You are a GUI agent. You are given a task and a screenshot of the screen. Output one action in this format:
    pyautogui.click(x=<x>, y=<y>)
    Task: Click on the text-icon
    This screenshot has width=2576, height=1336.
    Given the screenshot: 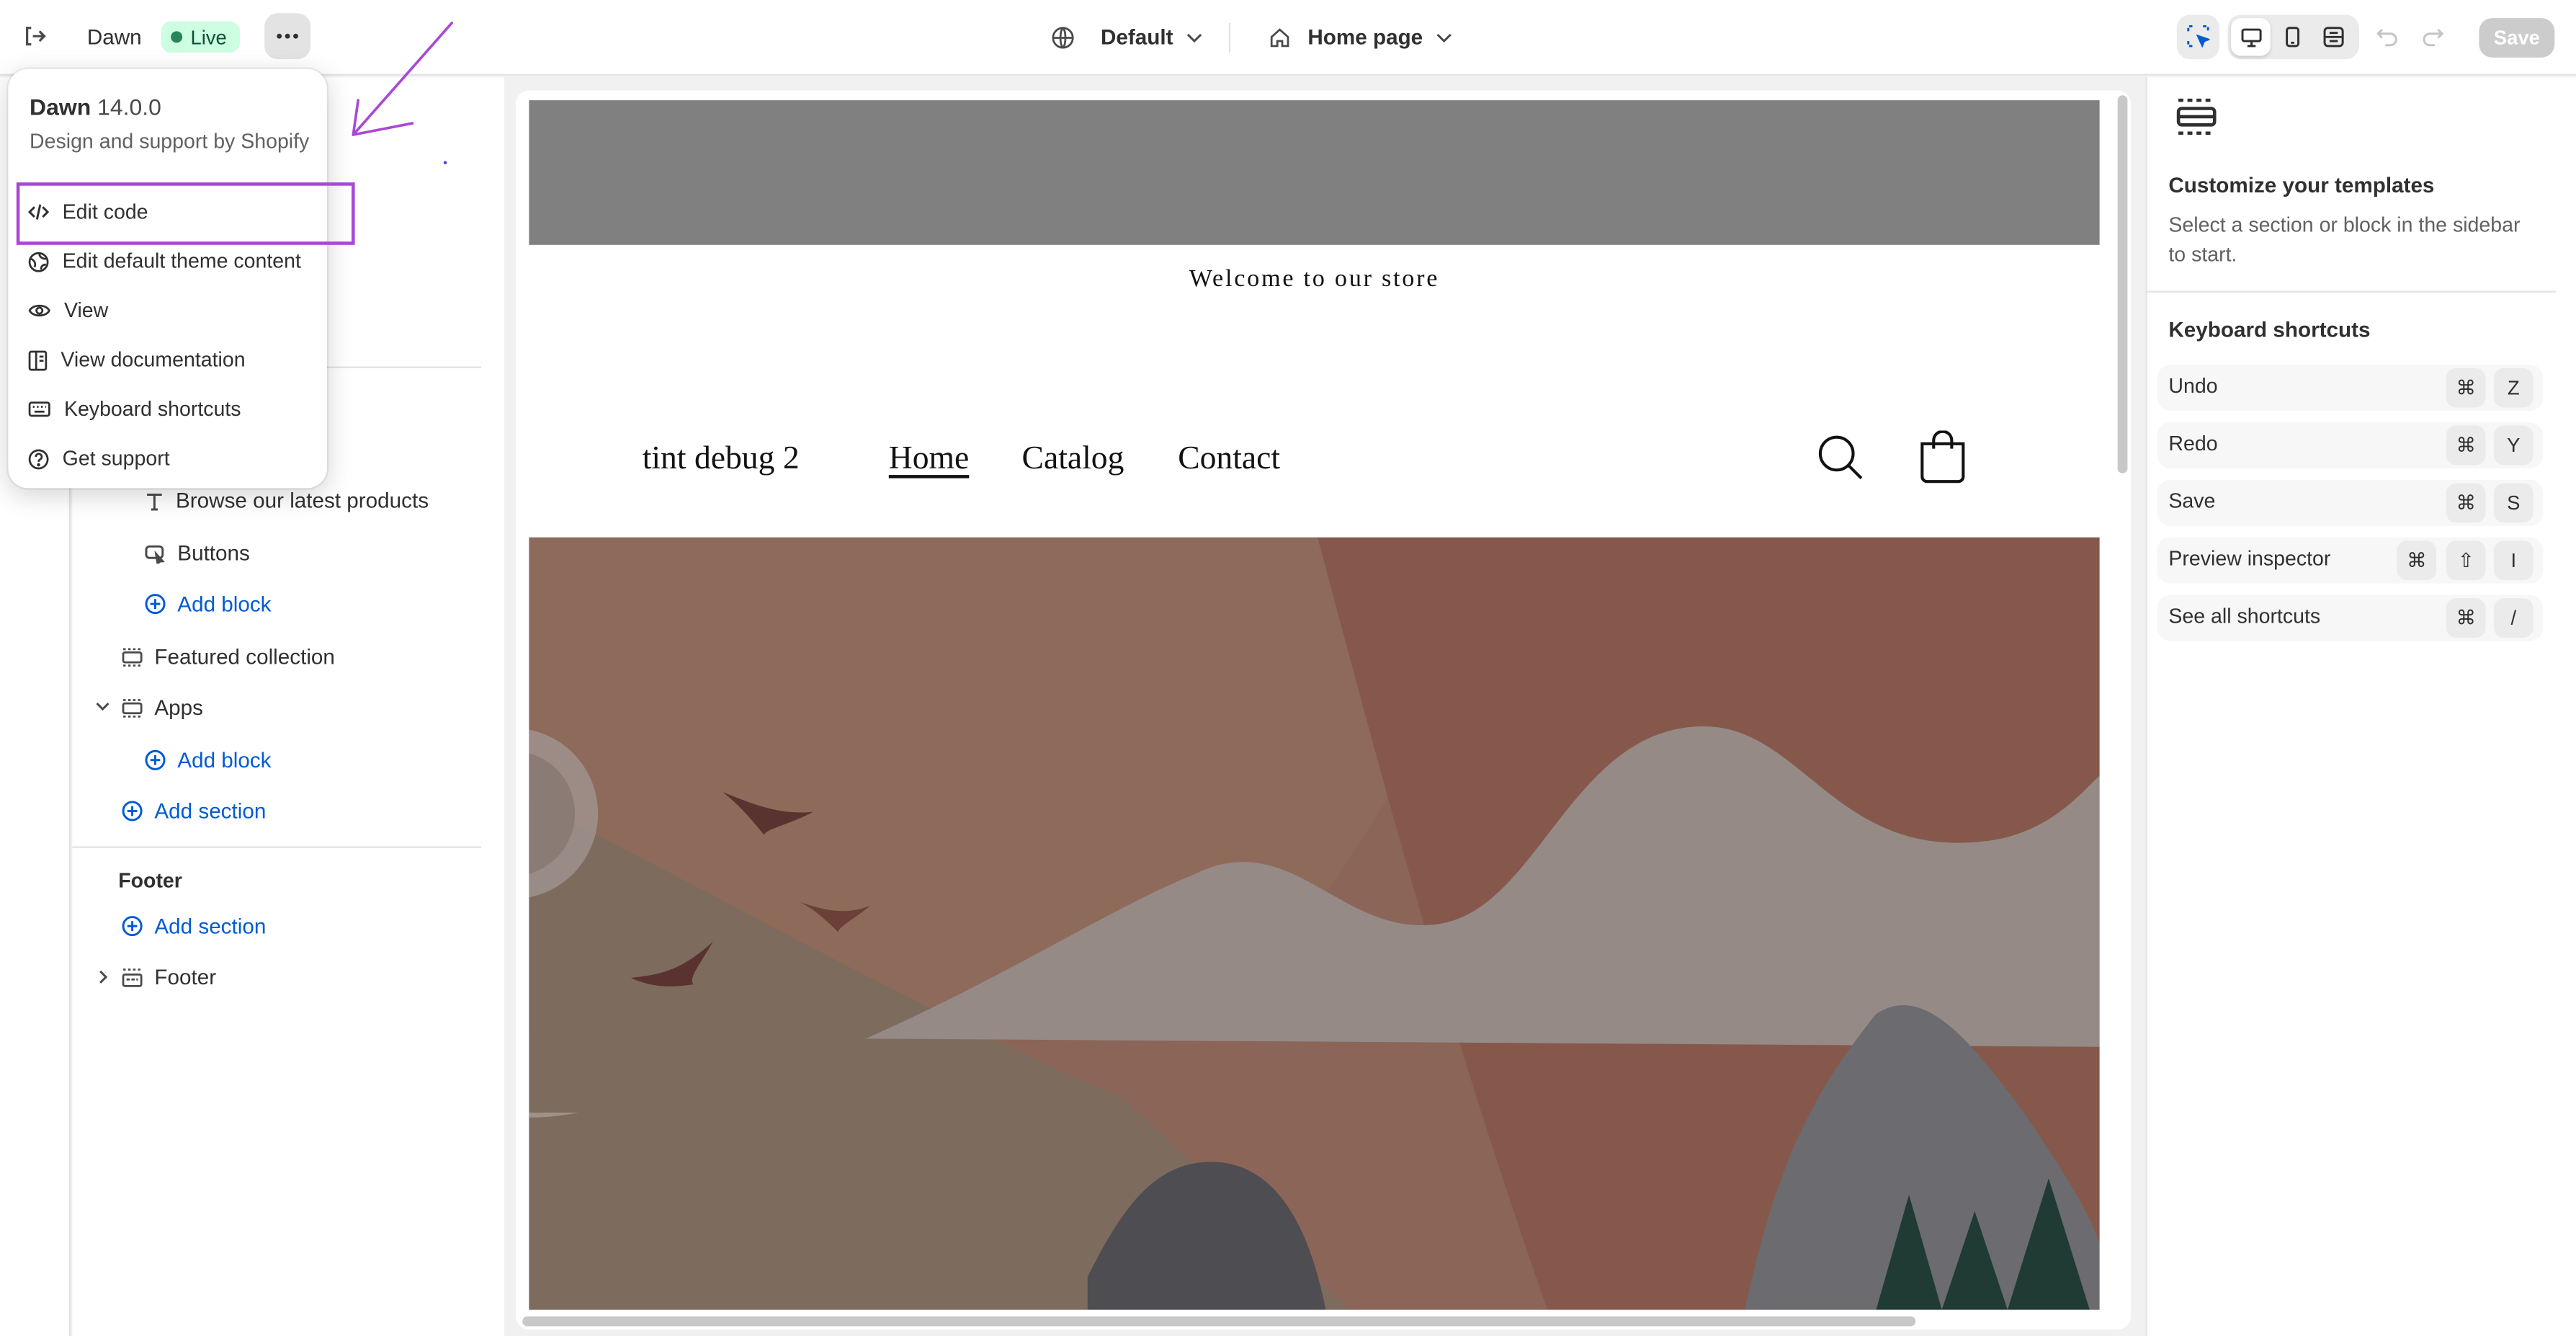 What is the action you would take?
    pyautogui.click(x=154, y=501)
    